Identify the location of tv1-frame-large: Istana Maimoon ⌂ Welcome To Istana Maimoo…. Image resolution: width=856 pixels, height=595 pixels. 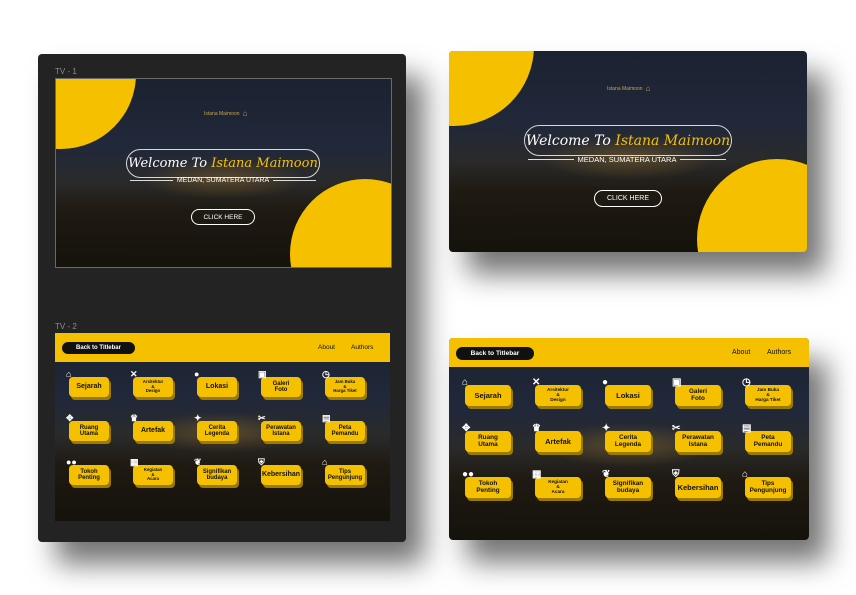
(628, 151).